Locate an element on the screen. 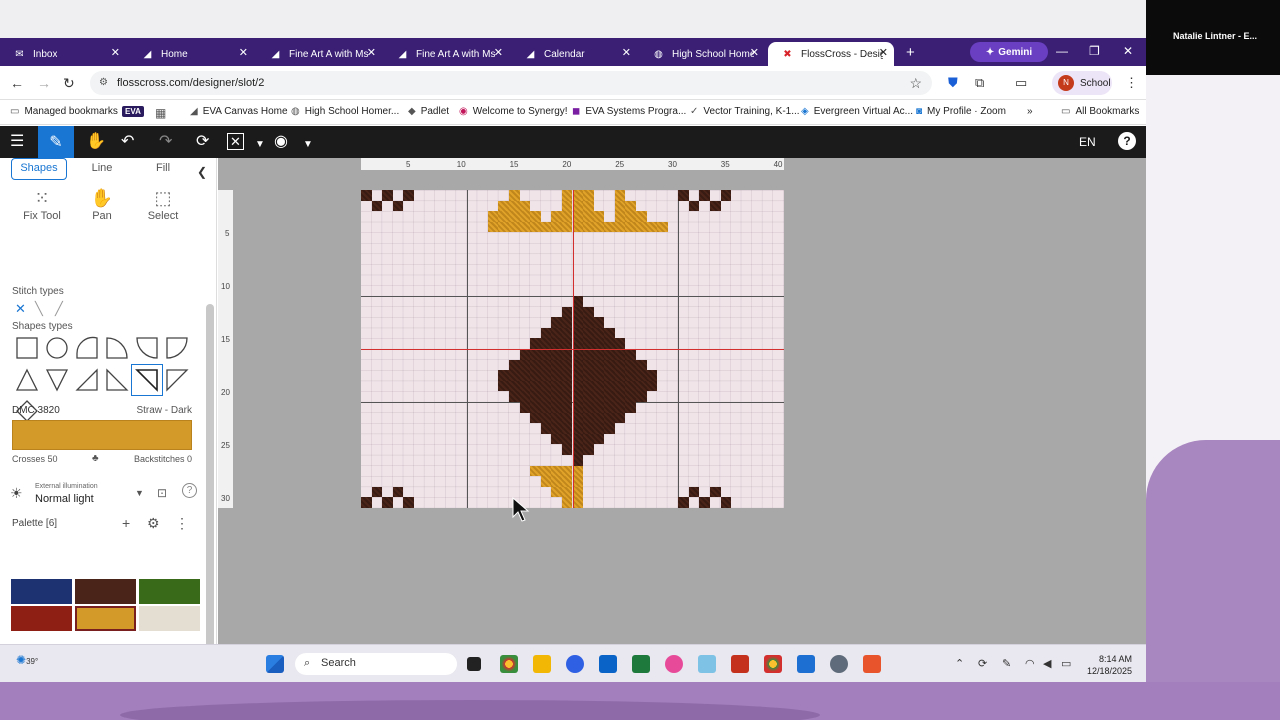 The image size is (1280, 720). pen-icon: ✎ is located at coordinates (1006, 663).